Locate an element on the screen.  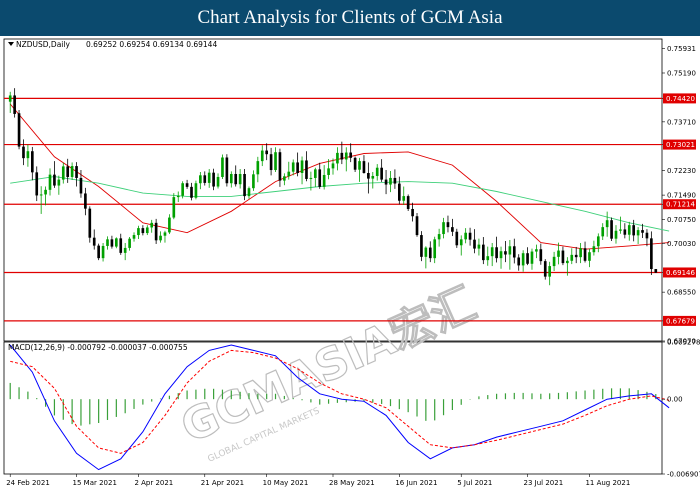
y-tick-label: 0.68550 is located at coordinates (681, 293).